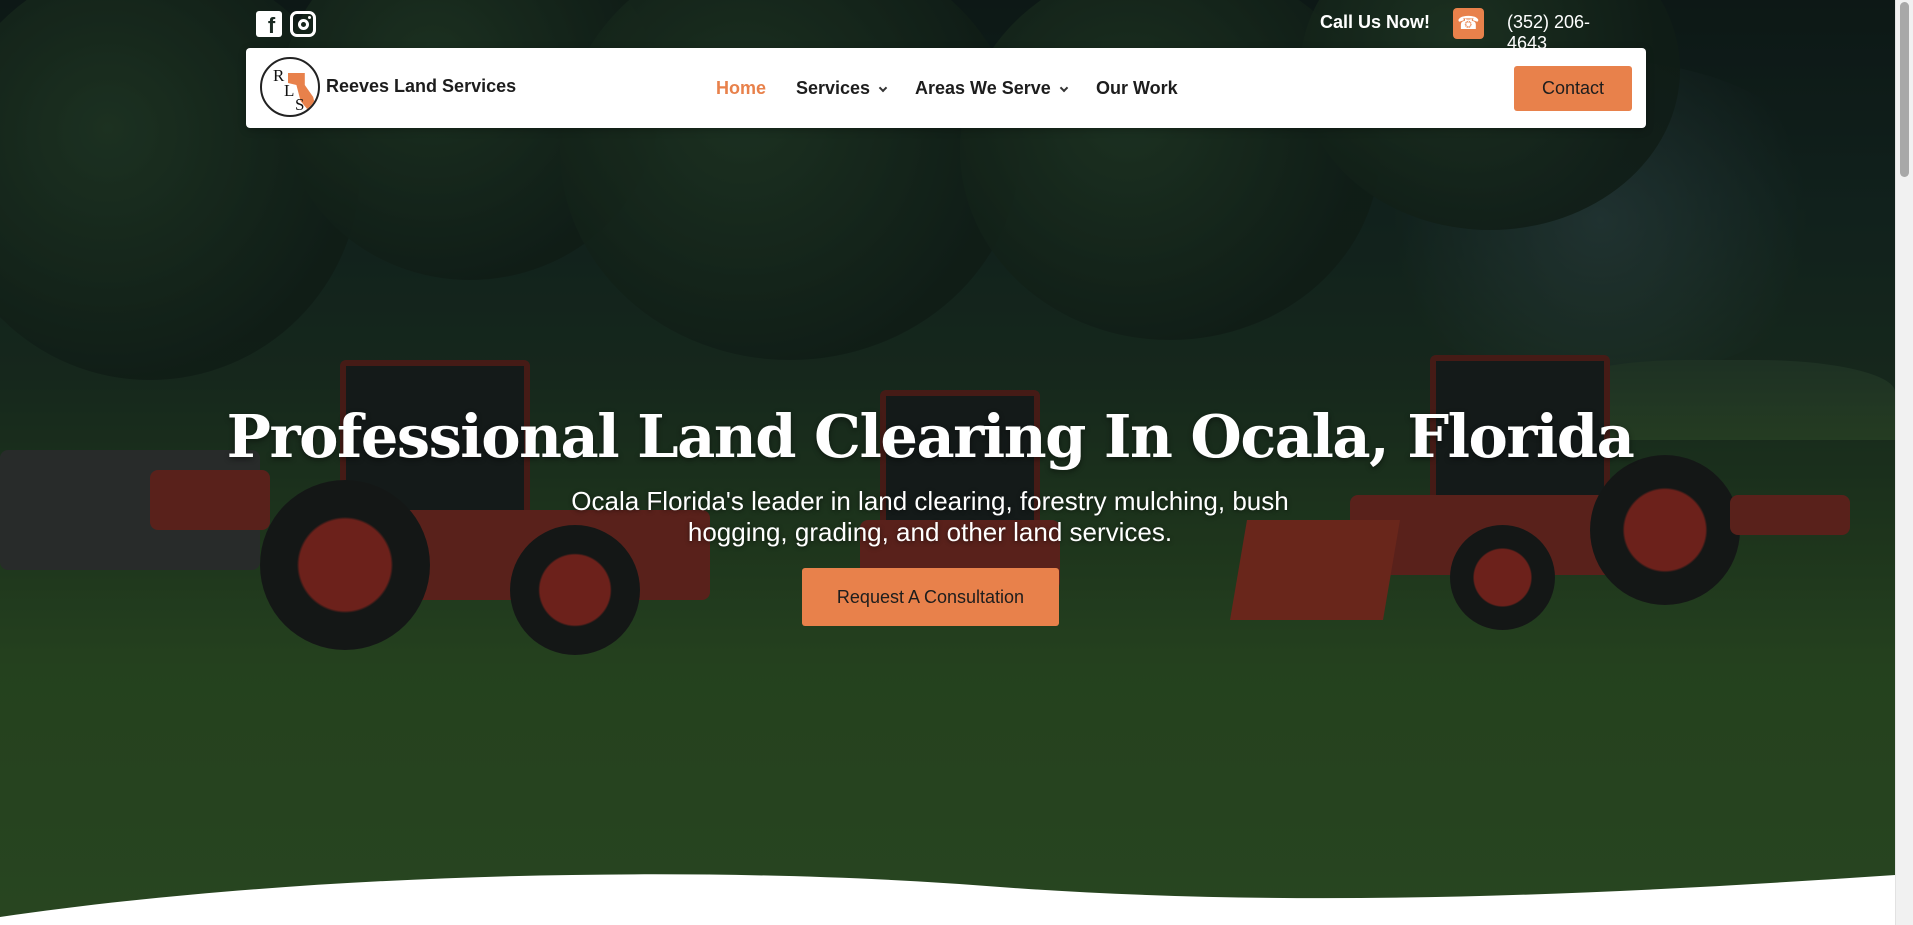 This screenshot has height=925, width=1913. I want to click on nav-services-label: Services, so click(833, 88).